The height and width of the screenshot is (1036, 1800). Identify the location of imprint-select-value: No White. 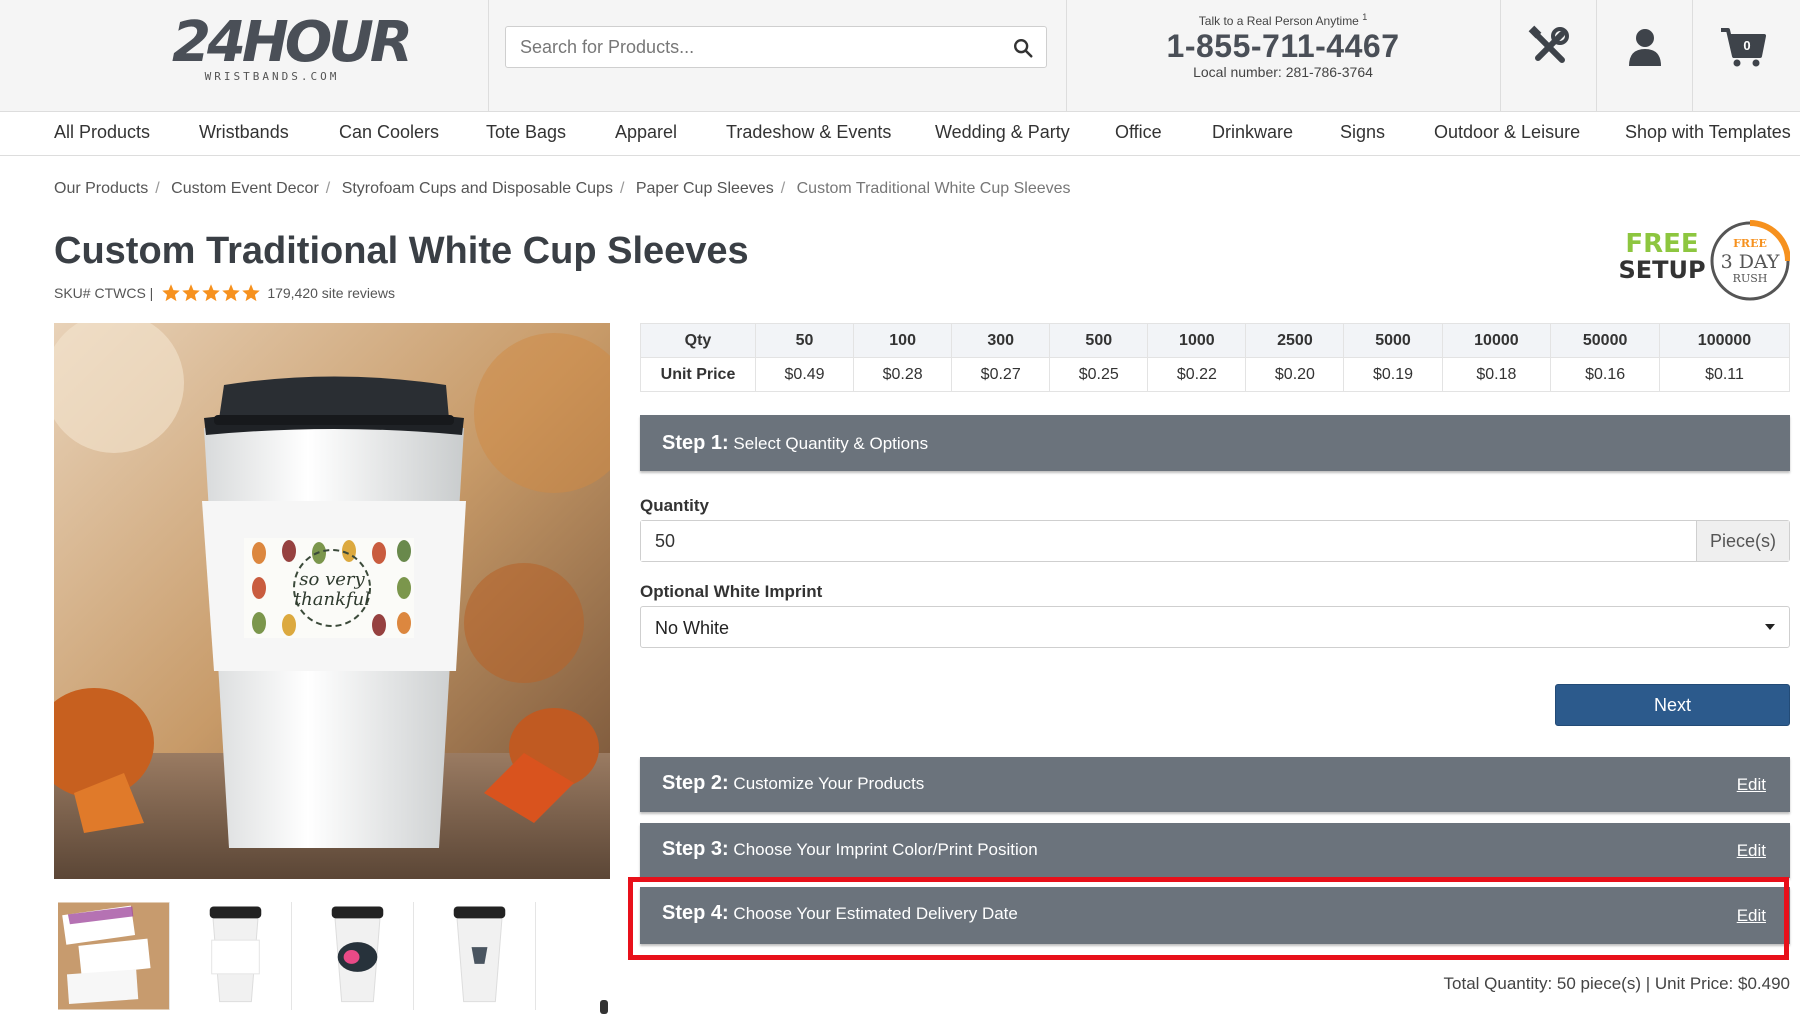
(692, 628).